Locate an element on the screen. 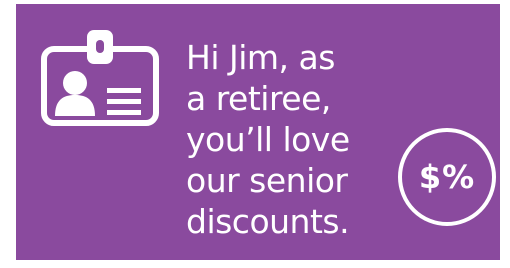 The image size is (510, 268). id-badge-icon is located at coordinates (100, 78).